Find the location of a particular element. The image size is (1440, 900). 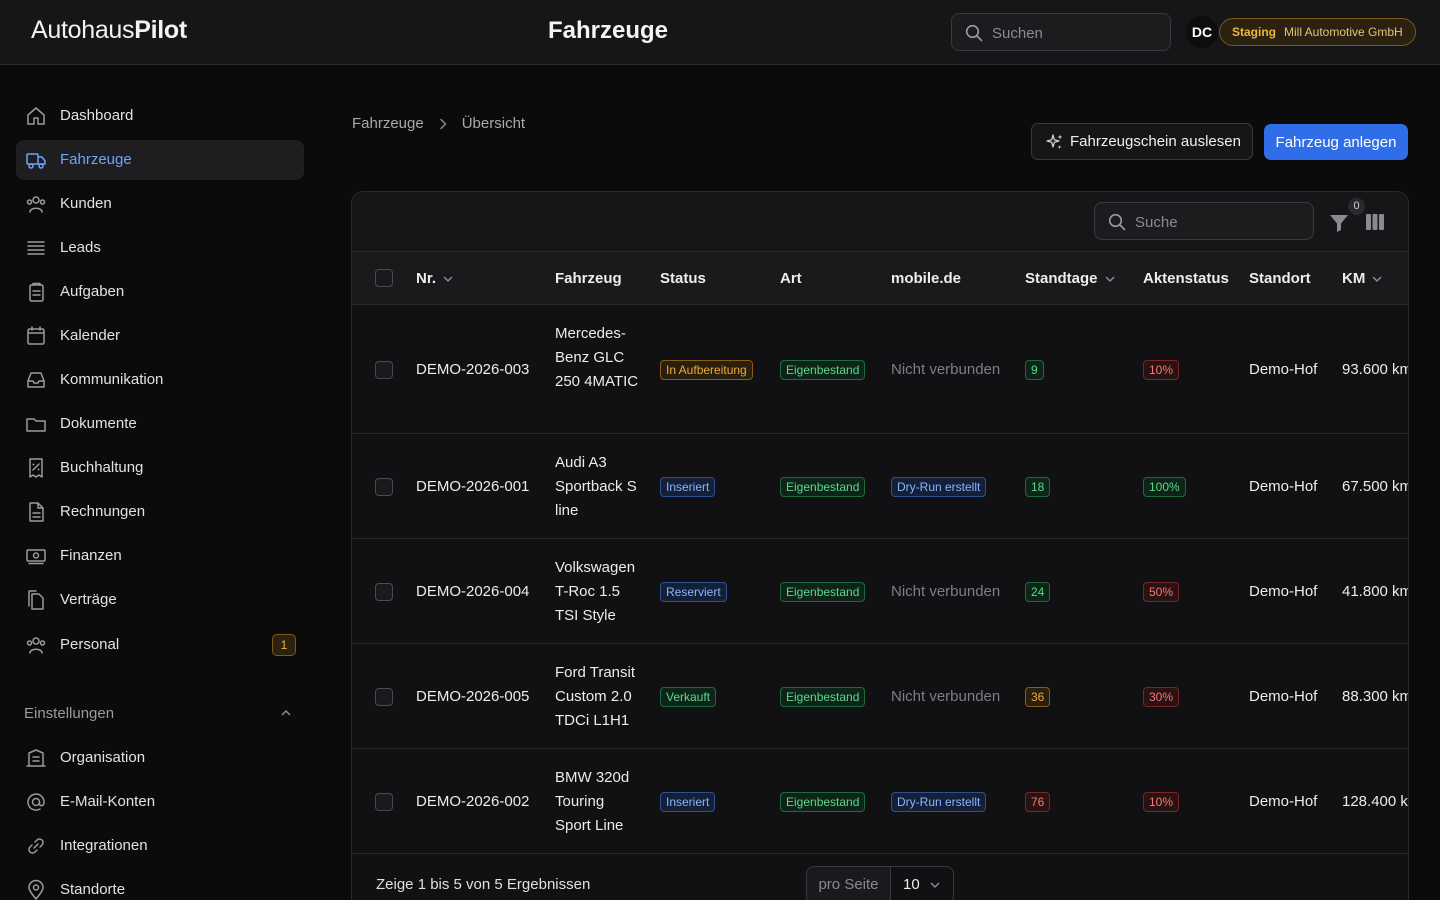

vehicle-number: DEMO-2026-003 is located at coordinates (472, 369).